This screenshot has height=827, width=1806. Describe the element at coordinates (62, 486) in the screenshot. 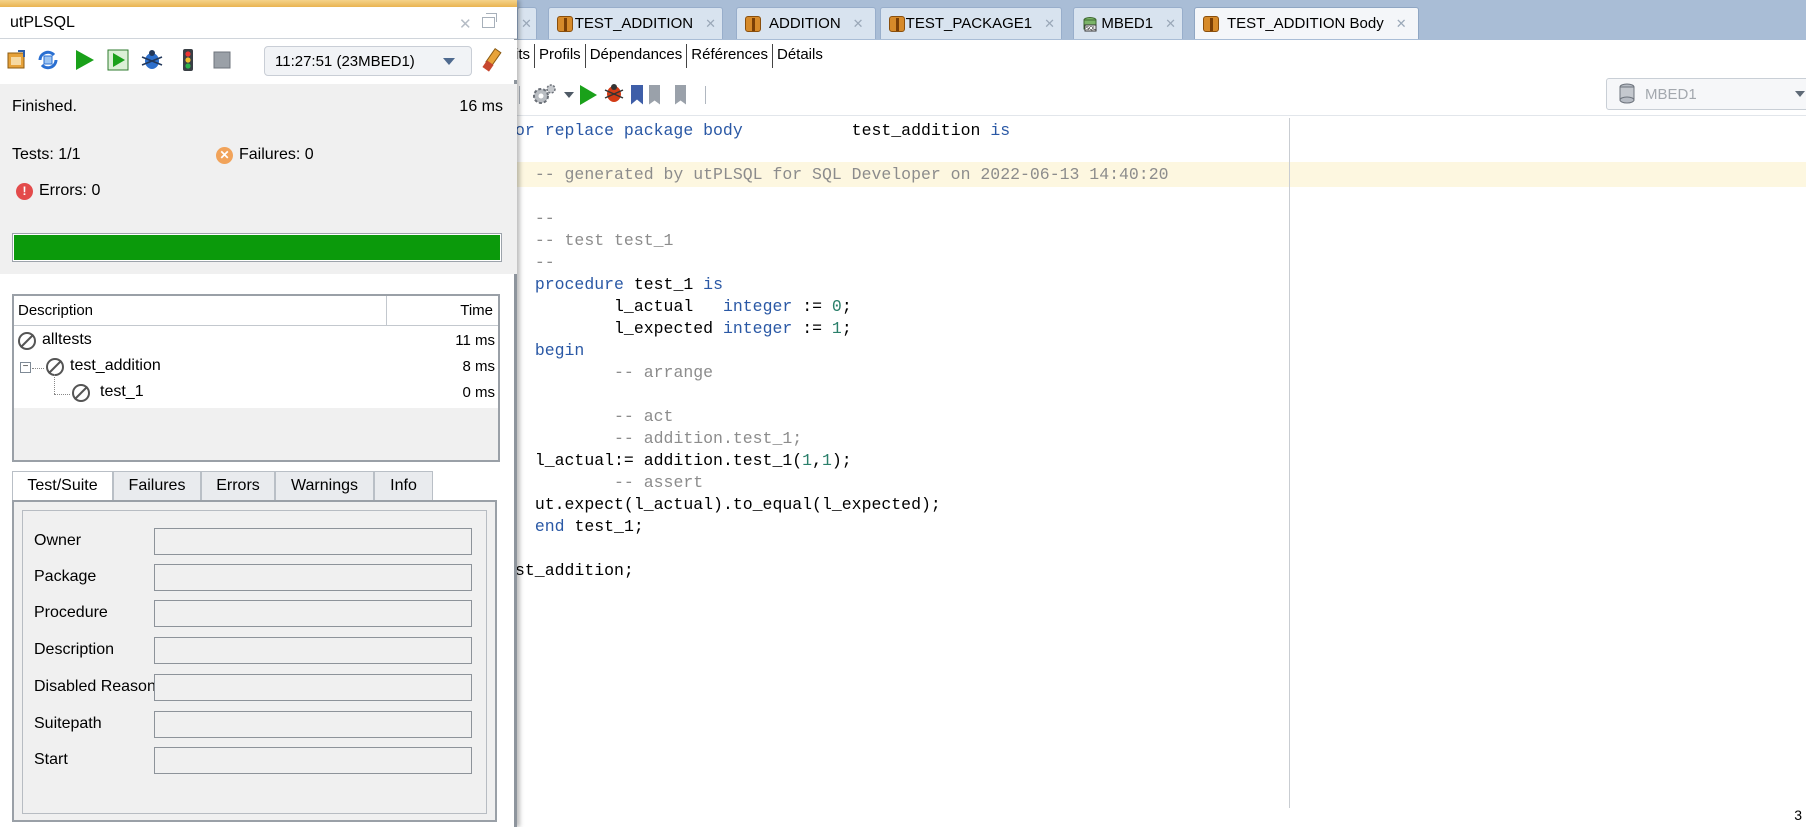

I see `tab-test-suite: Test/Suite` at that location.